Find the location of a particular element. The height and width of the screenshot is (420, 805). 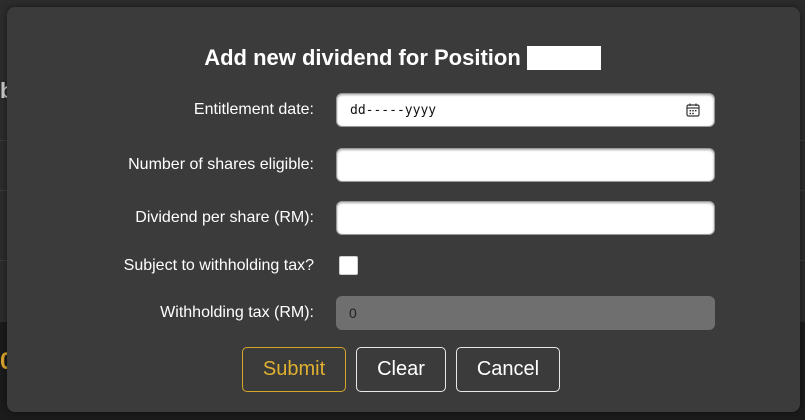

submit-button: Submit is located at coordinates (294, 369).